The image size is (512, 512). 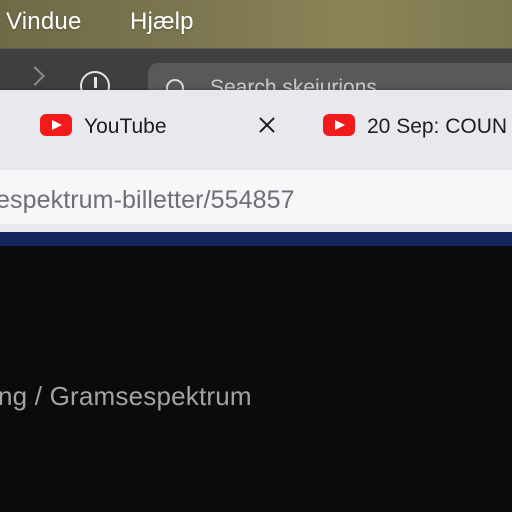 I want to click on close-tab-icon, so click(x=267, y=125).